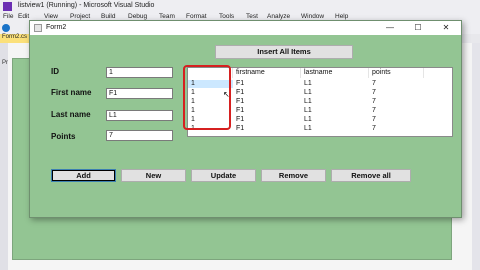 The height and width of the screenshot is (270, 480). Describe the element at coordinates (55, 71) in the screenshot. I see `id-label: ID` at that location.